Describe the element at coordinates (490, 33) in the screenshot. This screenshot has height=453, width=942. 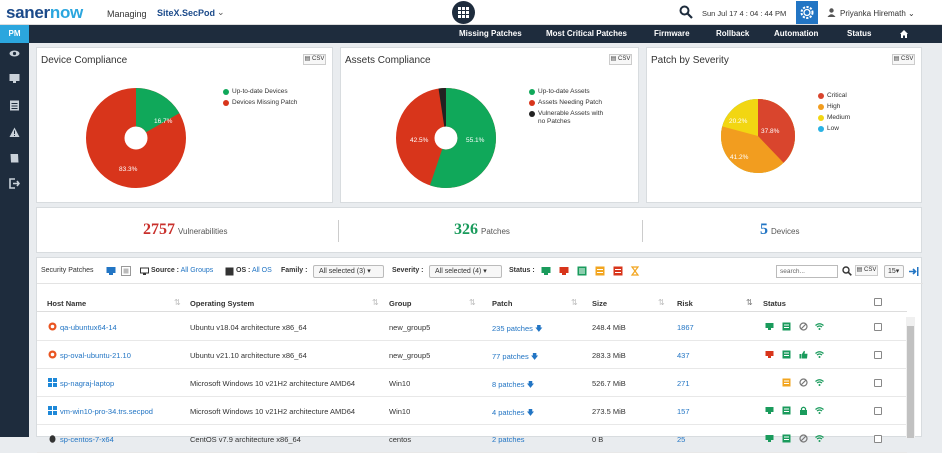
I see `nav-missing-patches: Missing Patches` at that location.